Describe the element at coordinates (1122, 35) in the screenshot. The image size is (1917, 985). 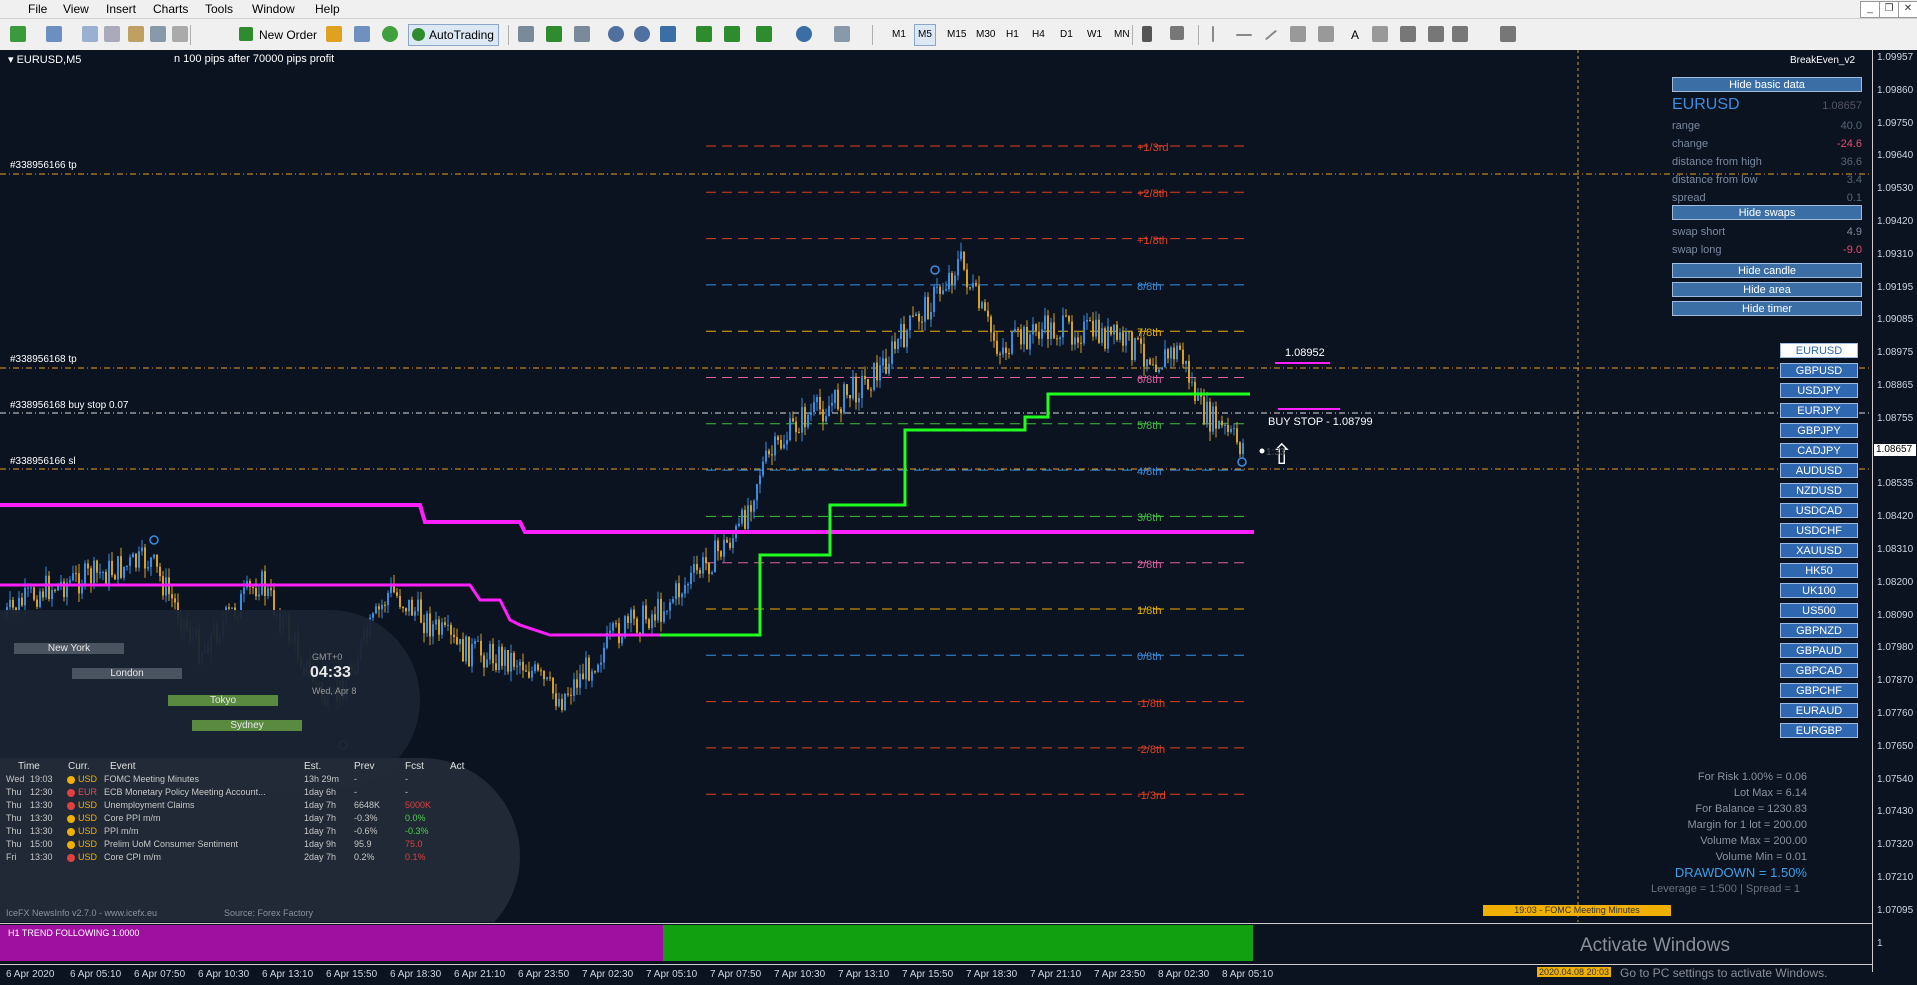
I see `timeframe-mn-button: MN` at that location.